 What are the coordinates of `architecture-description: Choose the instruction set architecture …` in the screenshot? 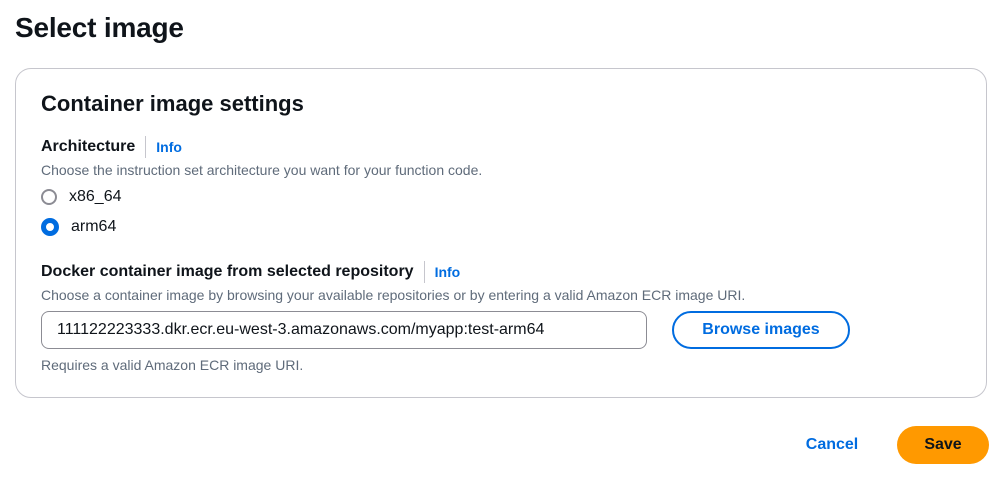 It's located at (262, 170).